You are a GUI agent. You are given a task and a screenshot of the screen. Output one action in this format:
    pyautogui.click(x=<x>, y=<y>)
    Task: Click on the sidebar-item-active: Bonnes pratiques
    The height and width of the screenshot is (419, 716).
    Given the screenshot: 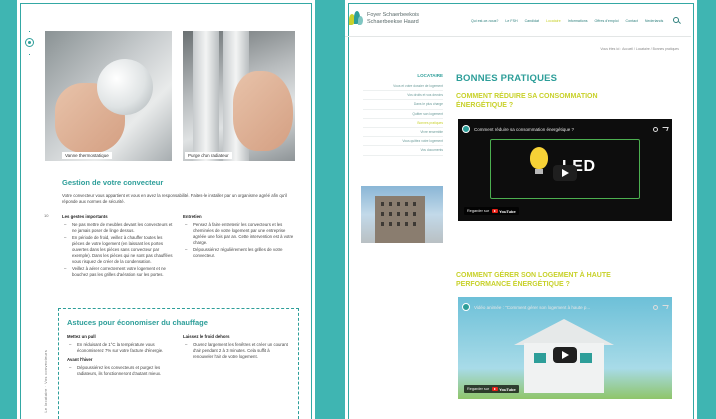 What is the action you would take?
    pyautogui.click(x=403, y=124)
    